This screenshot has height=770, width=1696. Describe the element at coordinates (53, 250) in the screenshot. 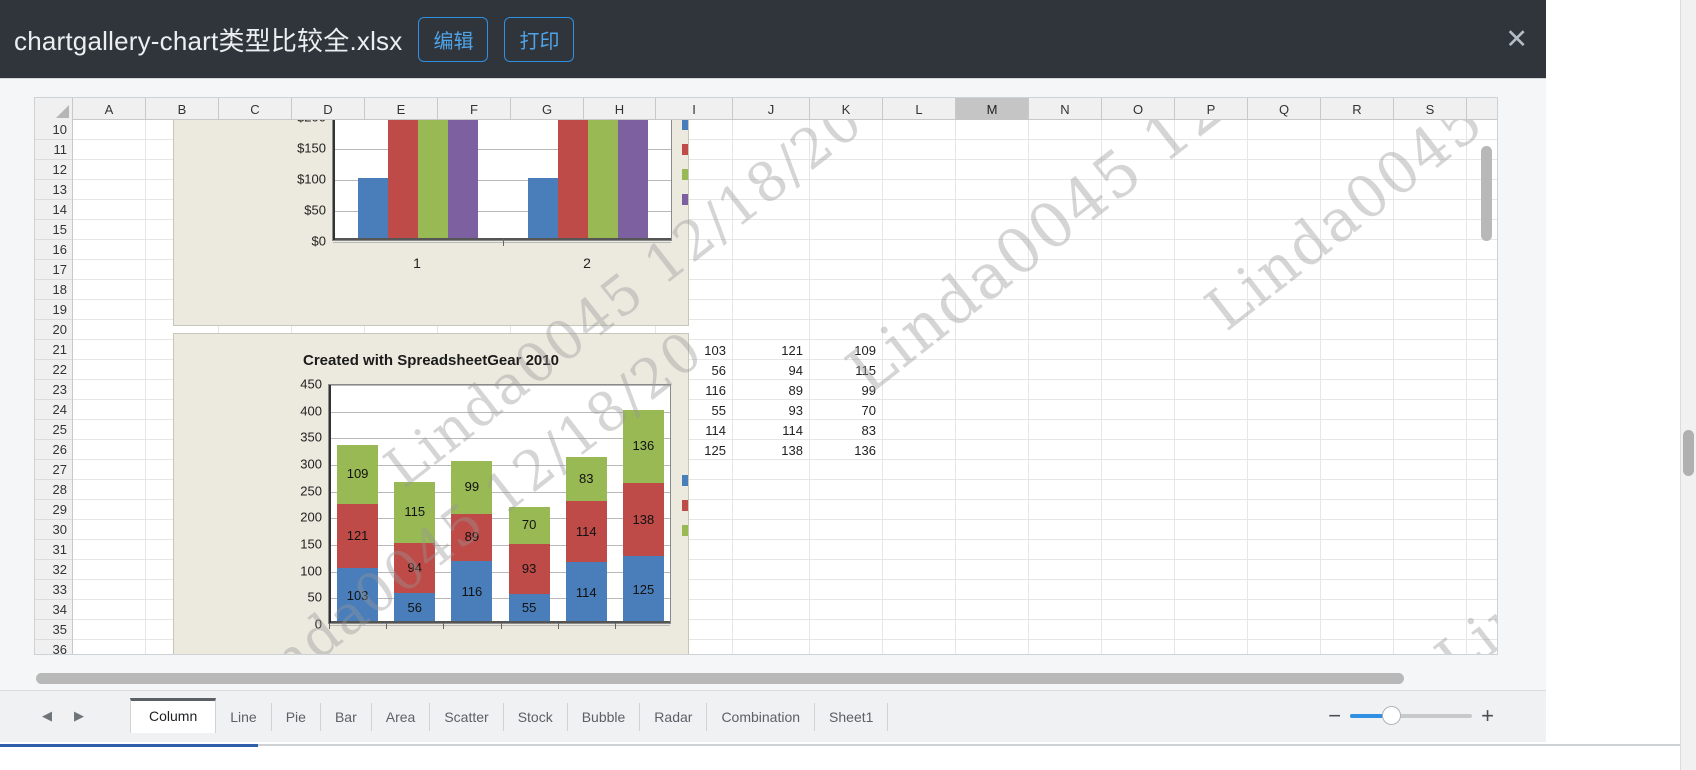

I see `row-header-16: 16` at that location.